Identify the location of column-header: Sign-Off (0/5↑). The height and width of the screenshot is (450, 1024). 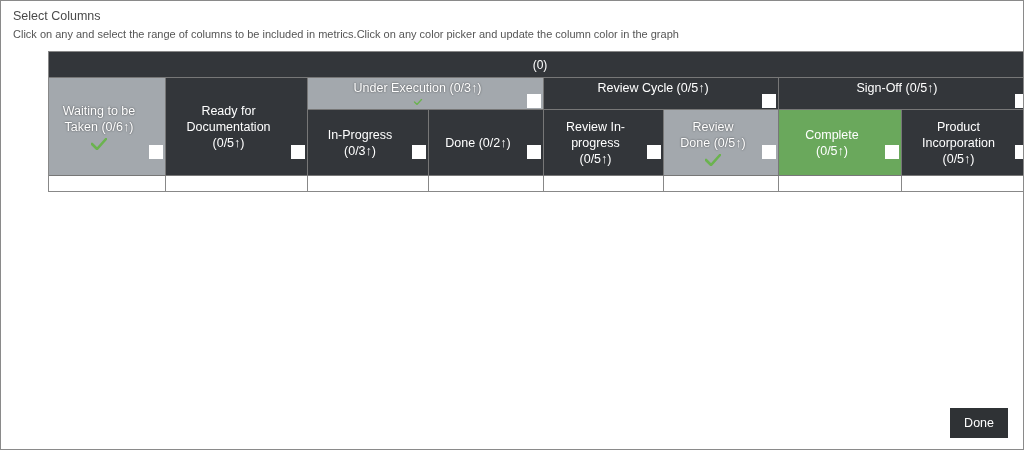
(901, 94).